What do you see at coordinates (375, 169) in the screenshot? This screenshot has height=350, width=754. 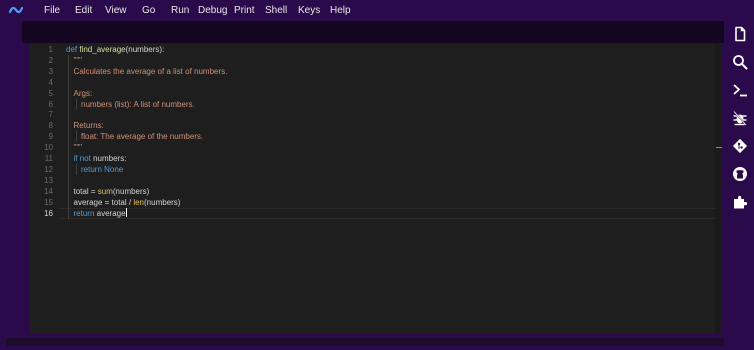 I see `code-line: 12 return None` at bounding box center [375, 169].